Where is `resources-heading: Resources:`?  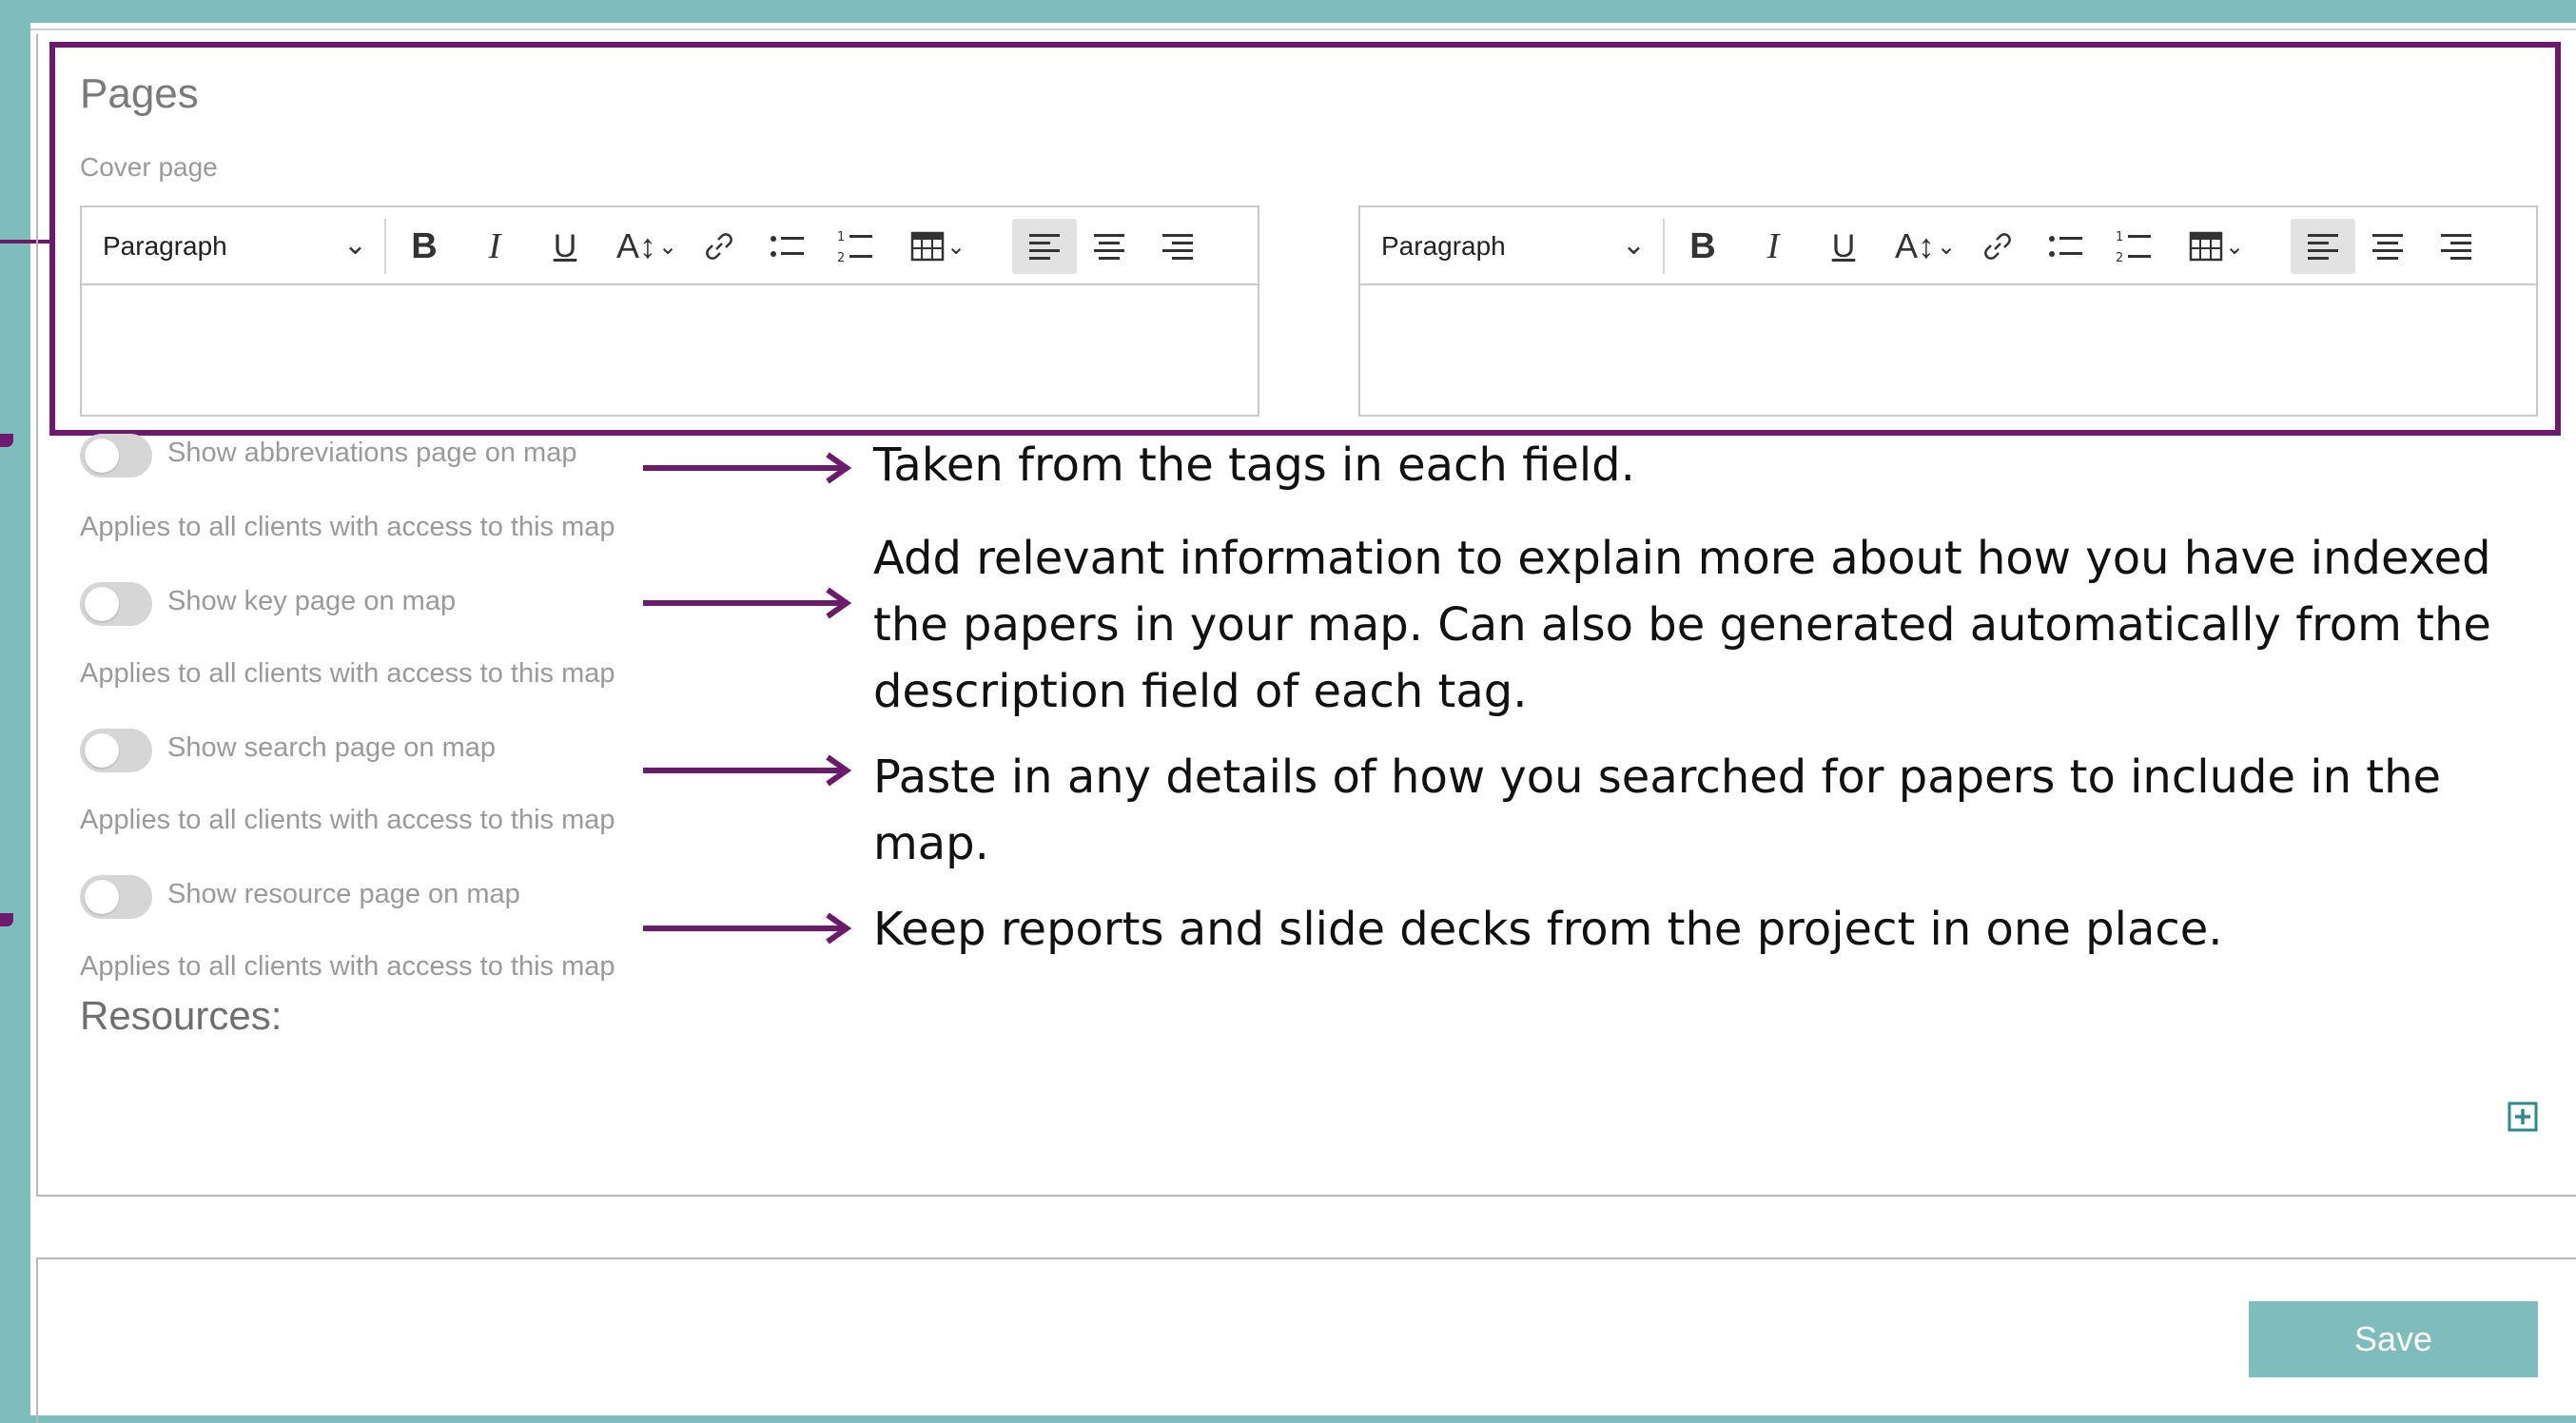
resources-heading: Resources: is located at coordinates (181, 1015).